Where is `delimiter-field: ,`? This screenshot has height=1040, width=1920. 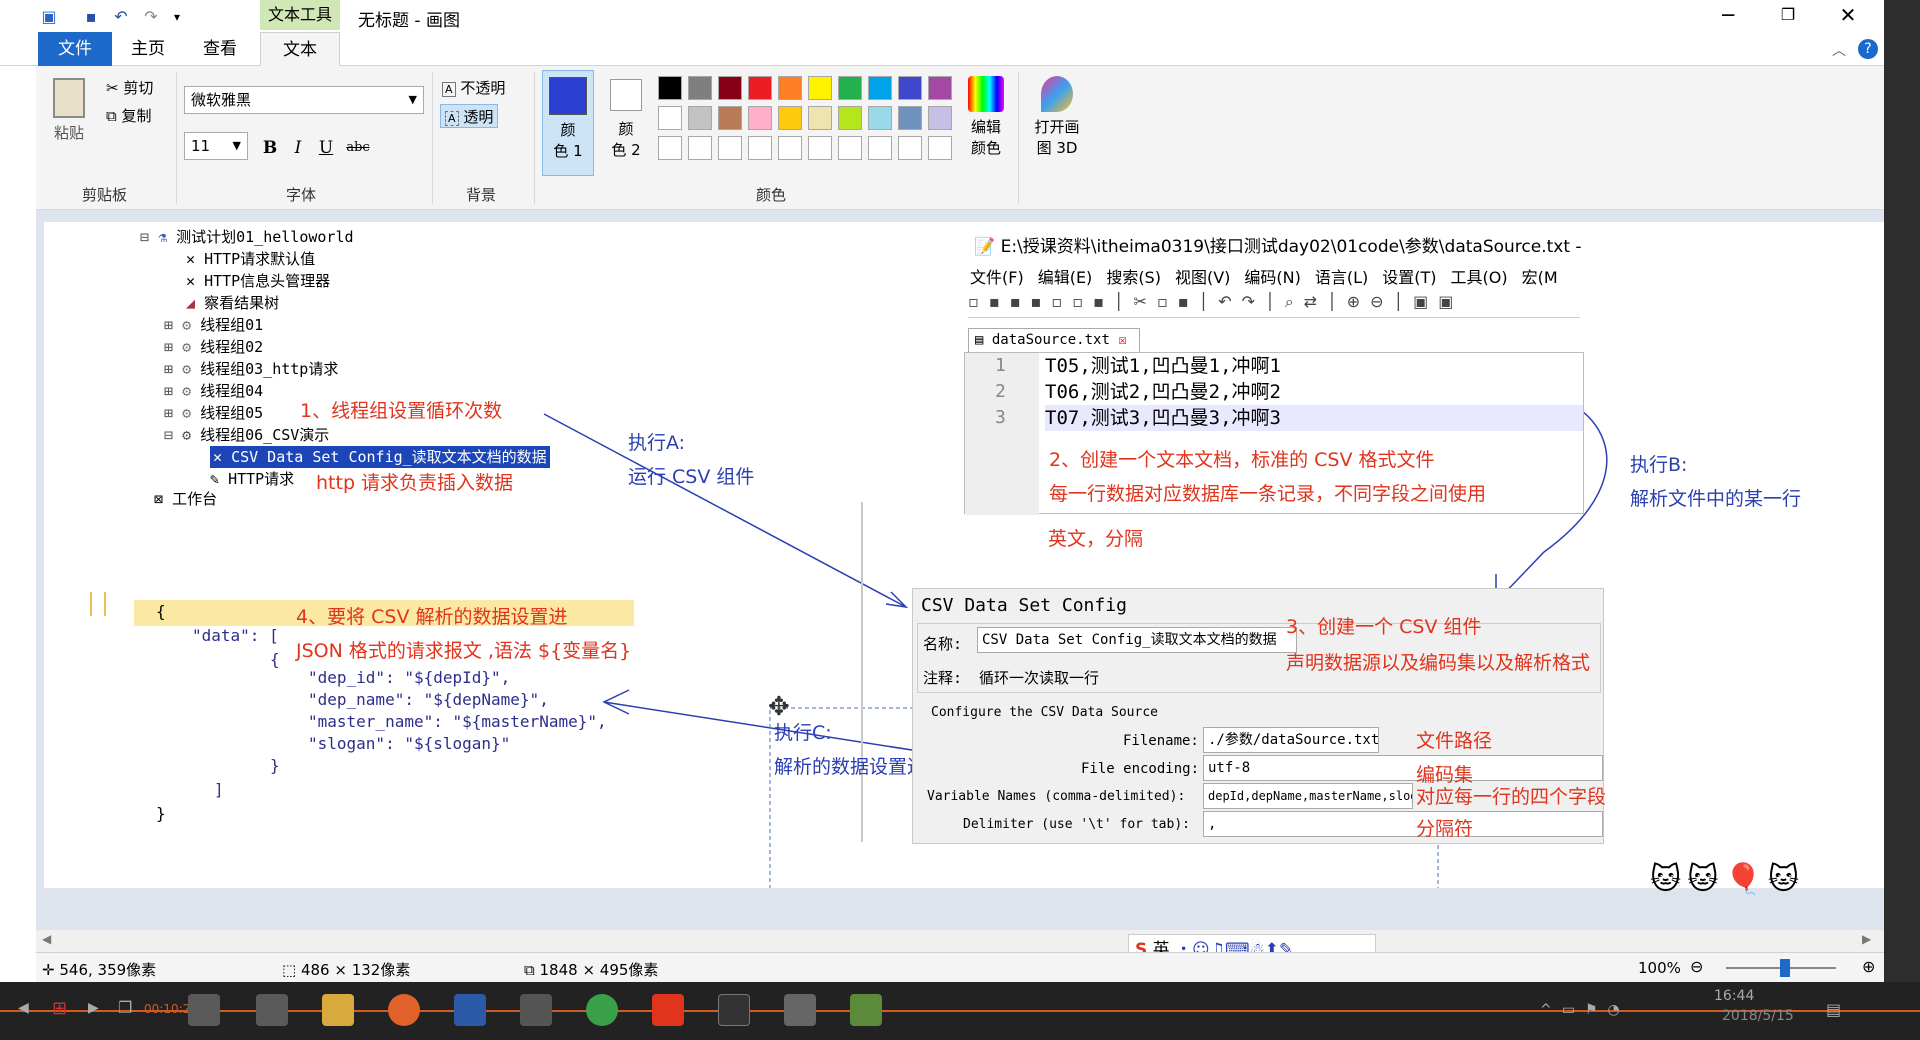 delimiter-field: , is located at coordinates (1403, 824).